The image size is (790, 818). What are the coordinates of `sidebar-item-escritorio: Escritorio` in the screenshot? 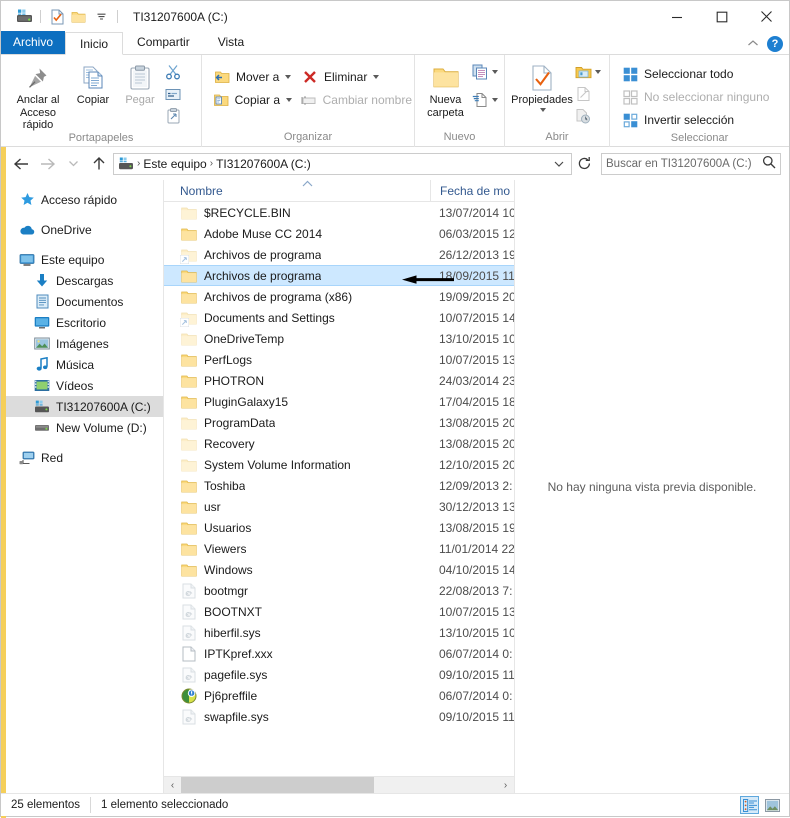 It's located at (82, 322).